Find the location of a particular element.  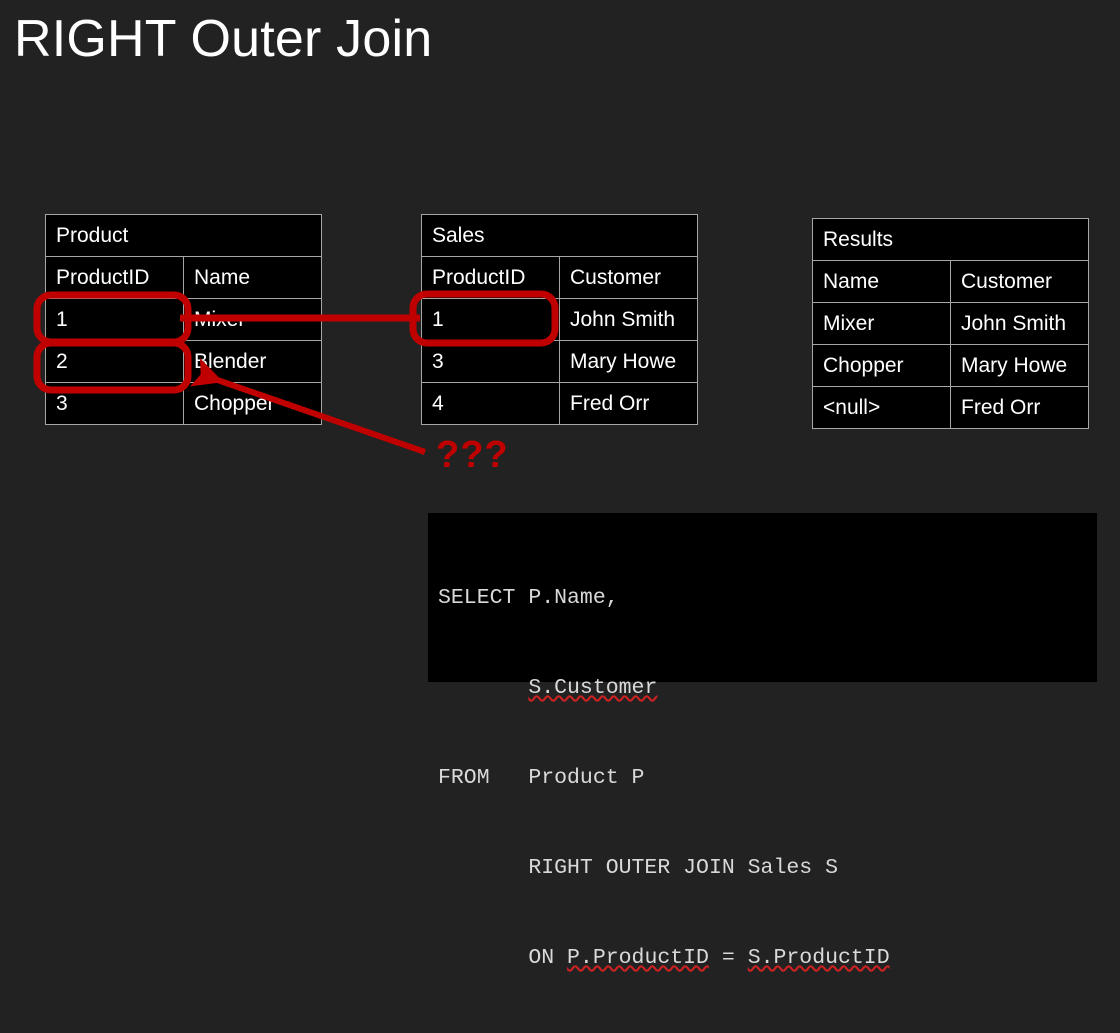

table-row: <null> Fred Orr is located at coordinates (950, 407).